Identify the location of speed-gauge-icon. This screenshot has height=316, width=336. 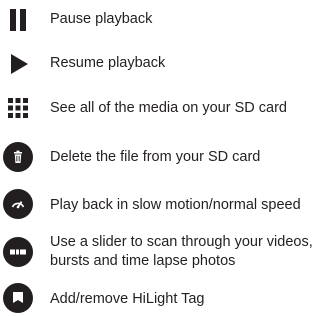
(18, 204).